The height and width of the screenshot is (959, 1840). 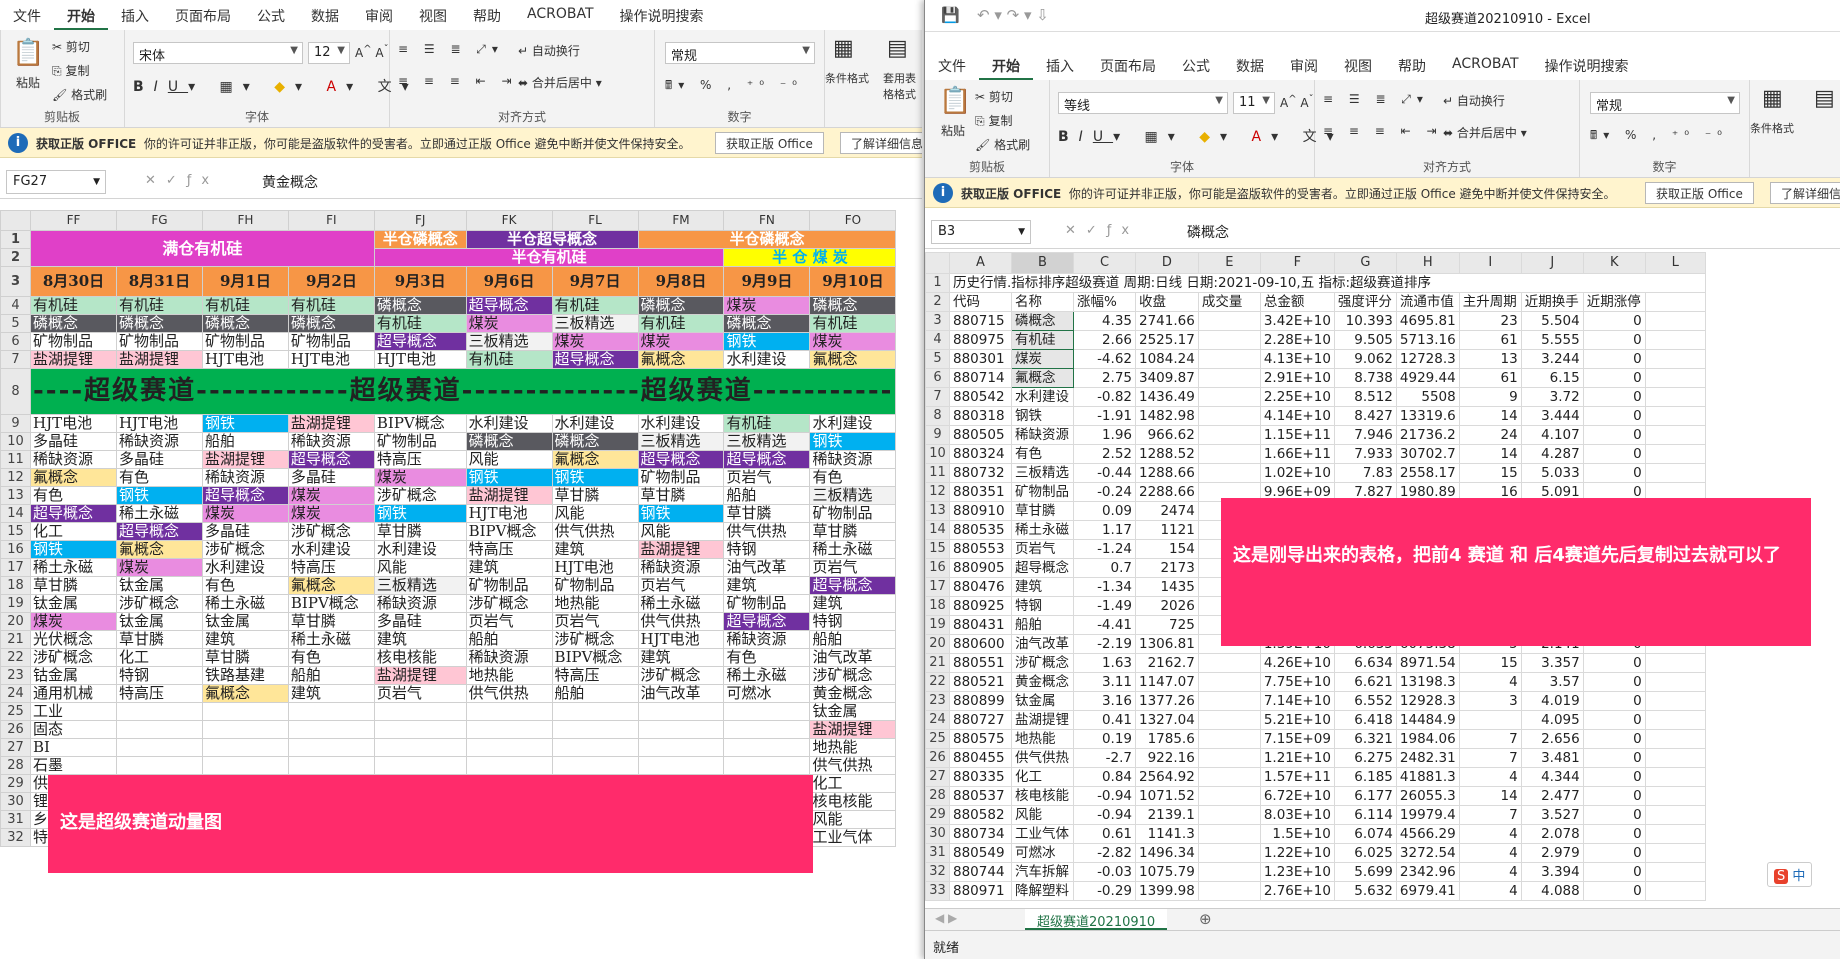 I want to click on number-buttons: 🖩▾ % , ⁺⁰ ⁻⁰, so click(x=1659, y=136).